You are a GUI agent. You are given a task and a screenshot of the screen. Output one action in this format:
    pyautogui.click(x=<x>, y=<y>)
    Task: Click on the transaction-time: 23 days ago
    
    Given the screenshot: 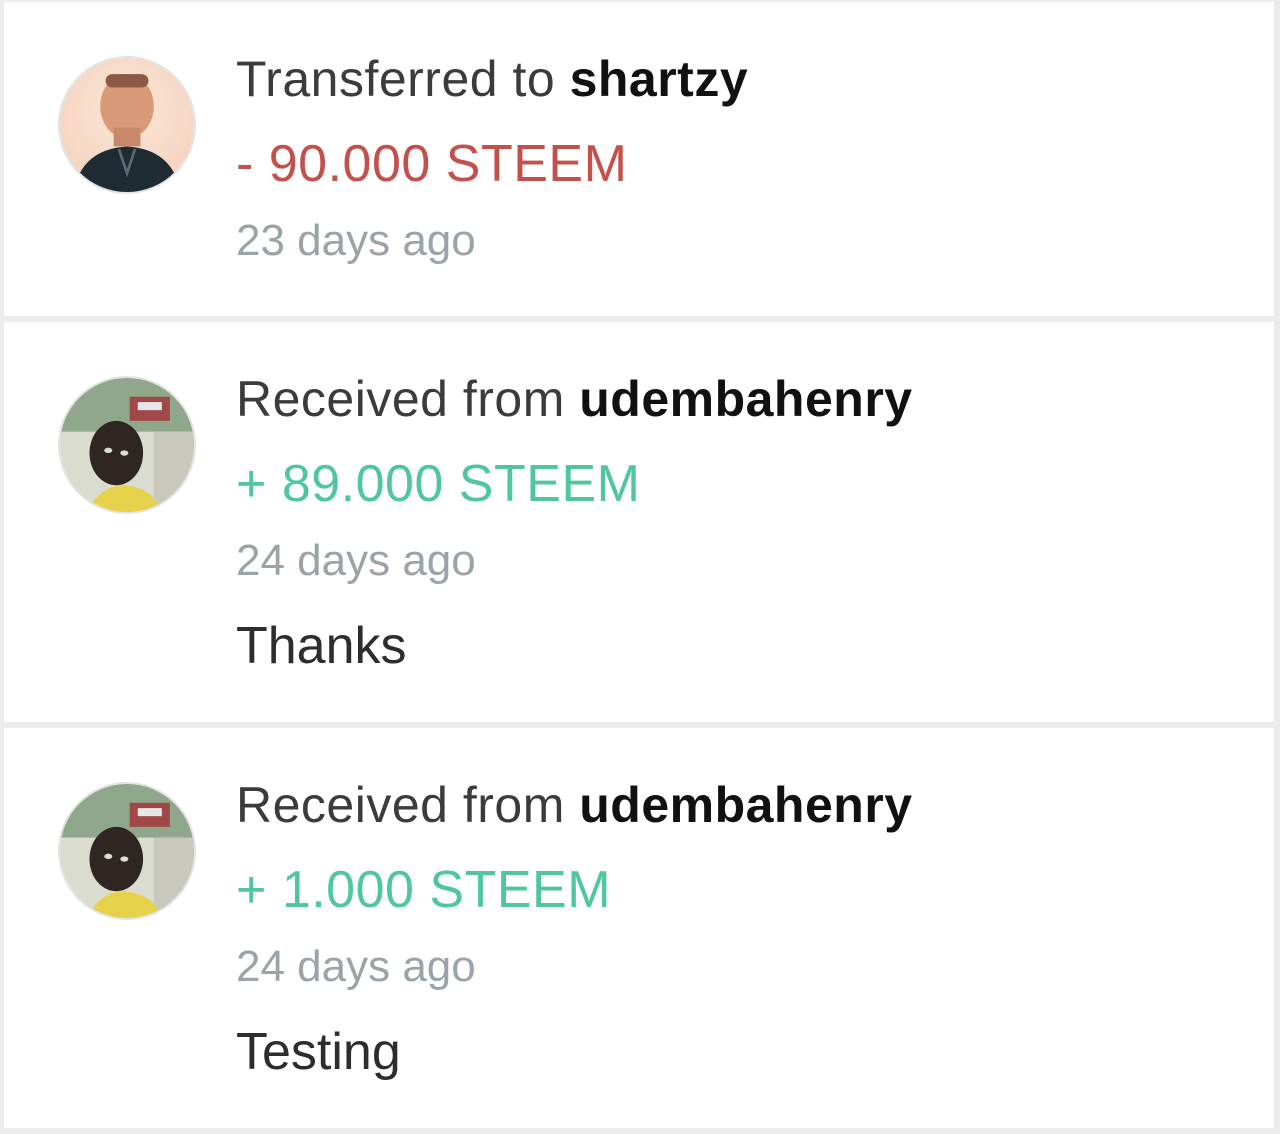 What is the action you would take?
    pyautogui.click(x=356, y=240)
    